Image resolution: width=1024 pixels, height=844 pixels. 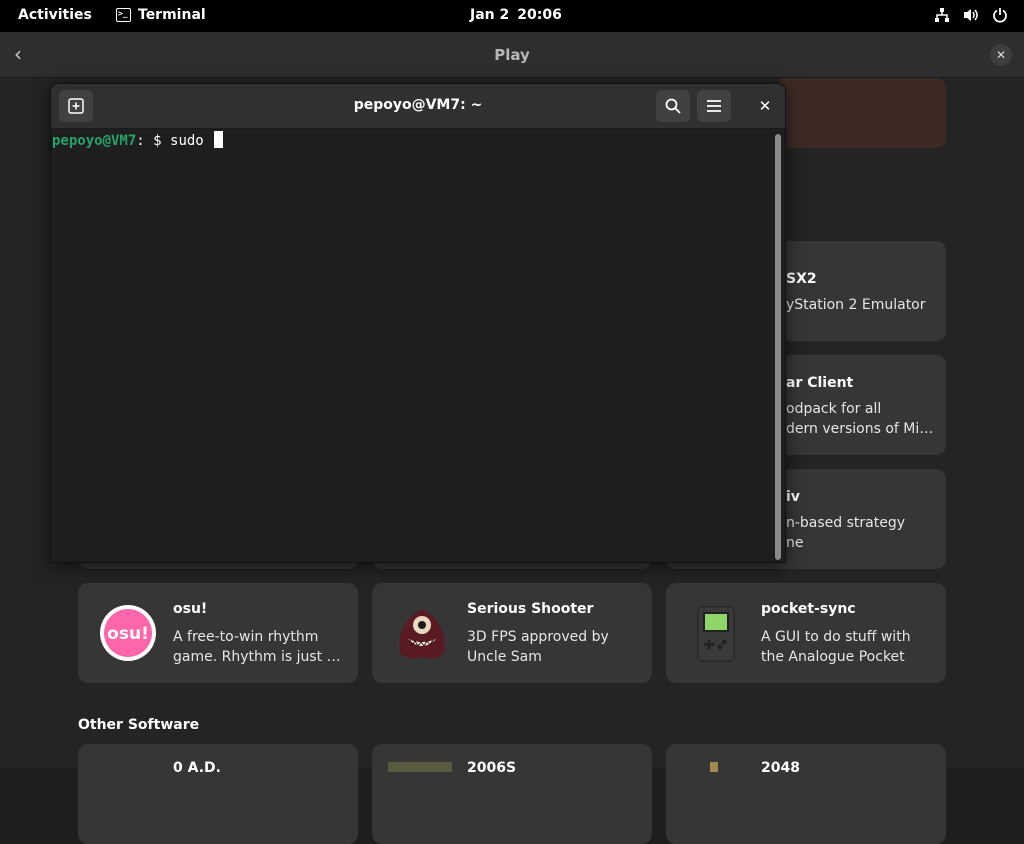 What do you see at coordinates (806, 794) in the screenshot?
I see `app-card: 2048` at bounding box center [806, 794].